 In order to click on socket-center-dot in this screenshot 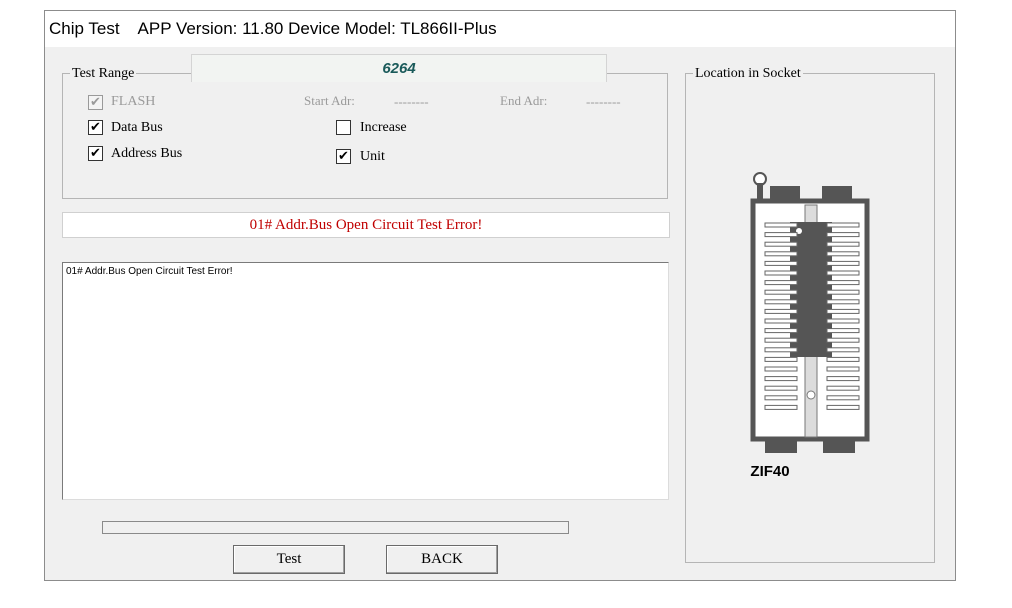, I will do `click(811, 395)`.